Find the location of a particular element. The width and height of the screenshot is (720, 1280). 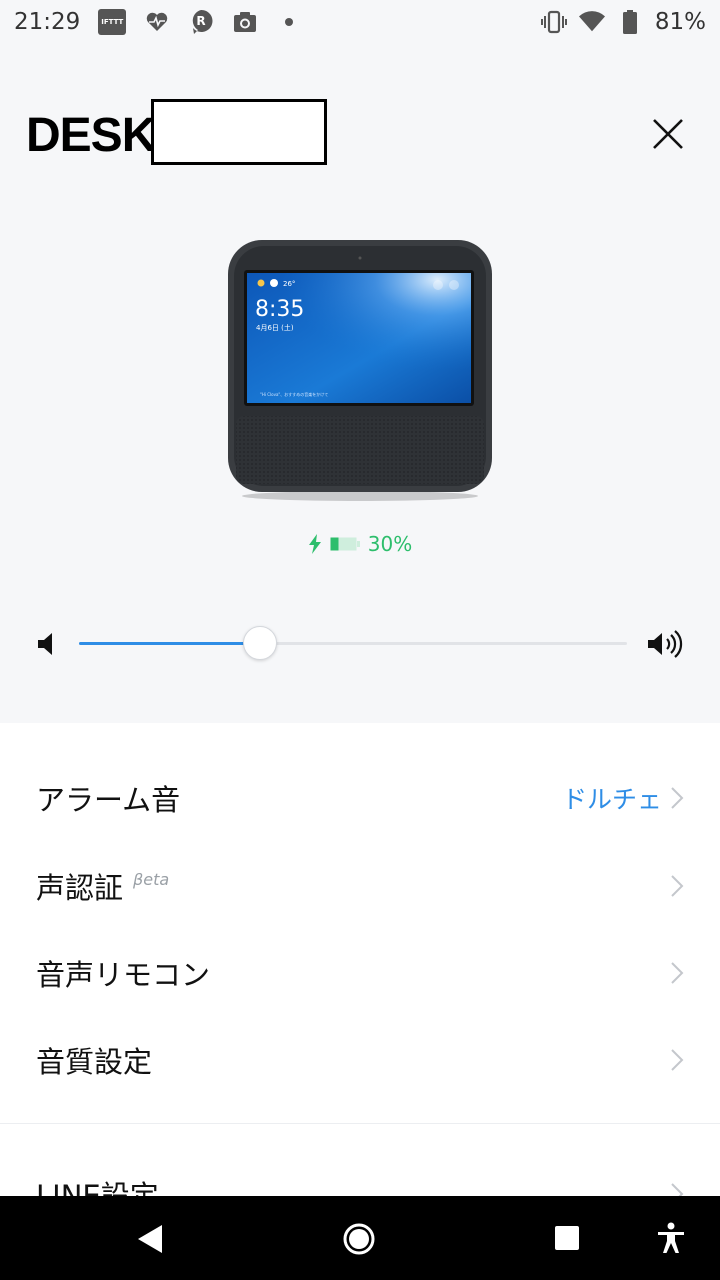

status-time: 21:29 is located at coordinates (47, 22).